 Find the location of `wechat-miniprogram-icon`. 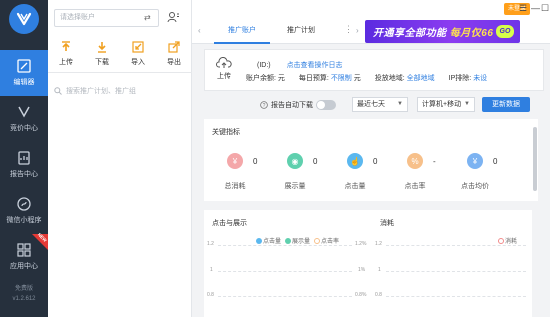

wechat-miniprogram-icon is located at coordinates (24, 204).